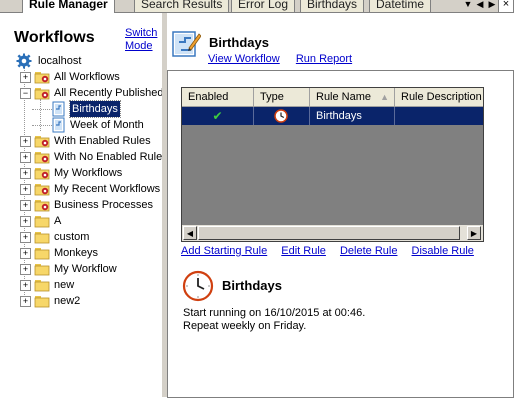 The height and width of the screenshot is (398, 514). I want to click on tree-item-selected: Birthdays, so click(81, 109).